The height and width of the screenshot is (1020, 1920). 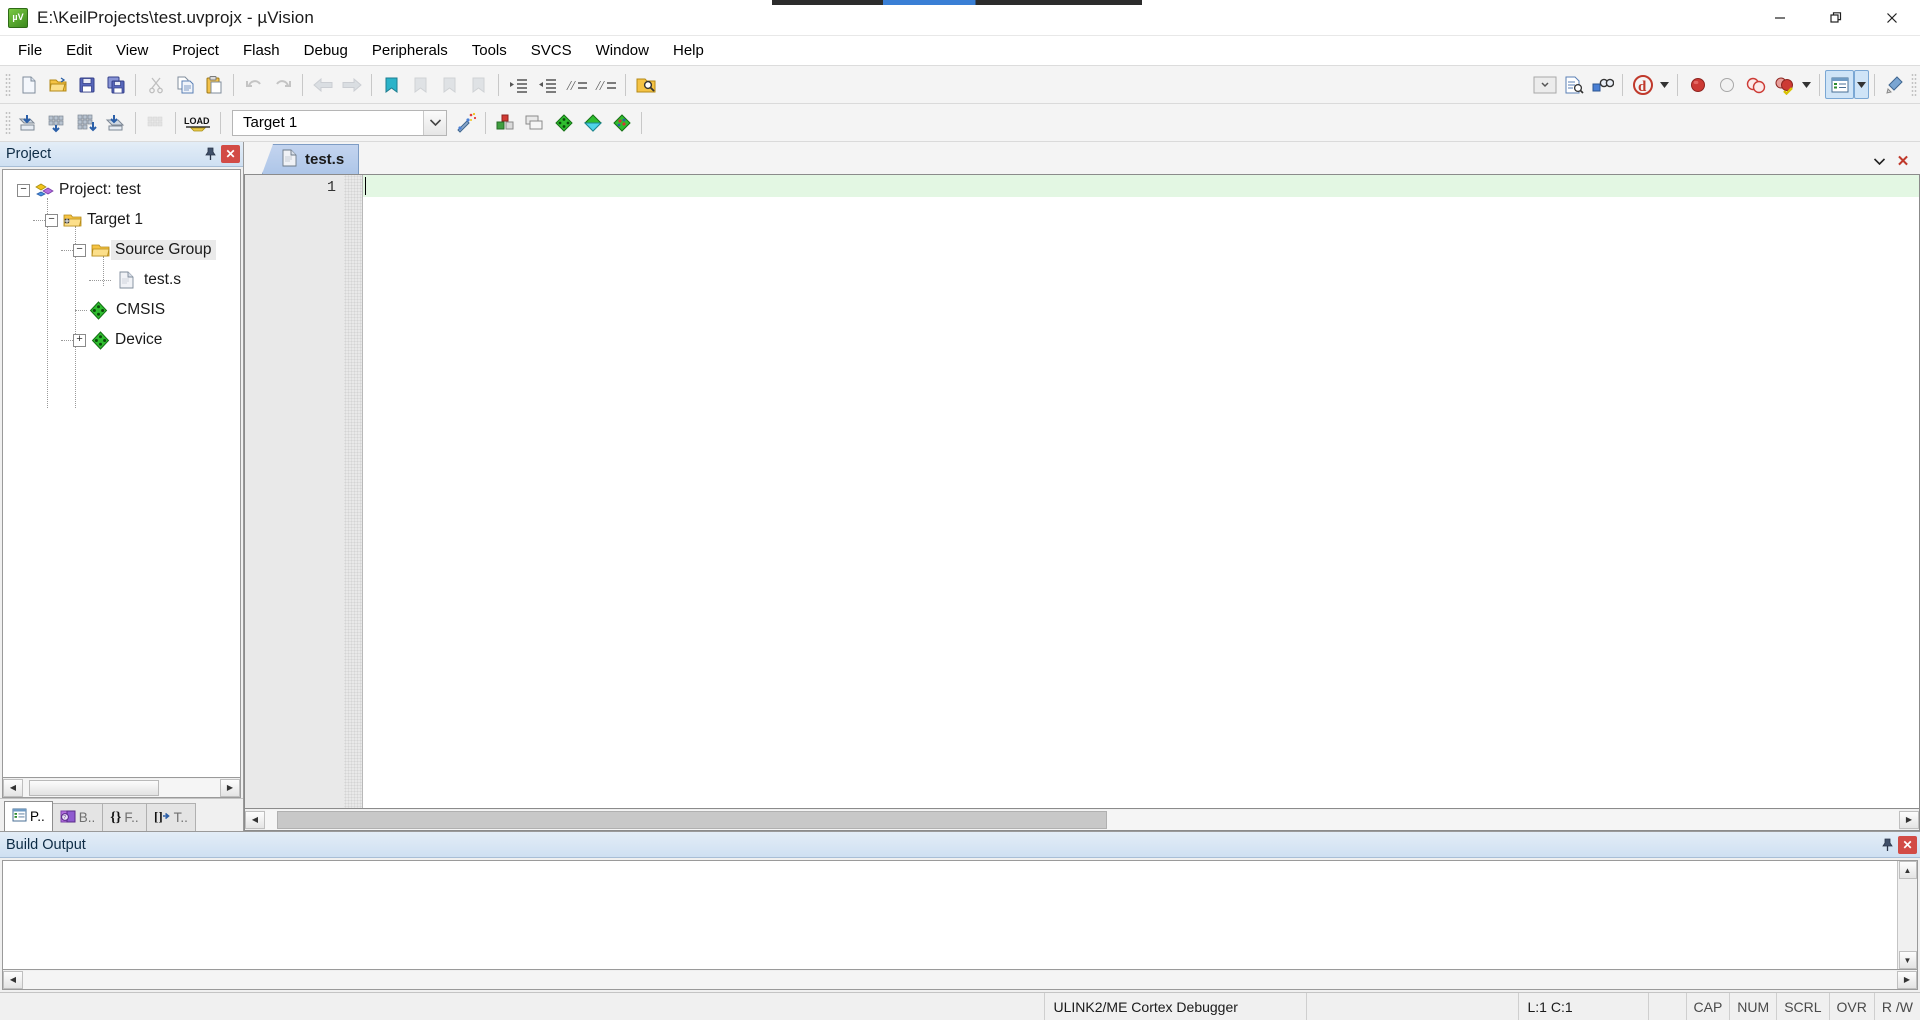 What do you see at coordinates (261, 51) in the screenshot?
I see `menu-flash: Flash` at bounding box center [261, 51].